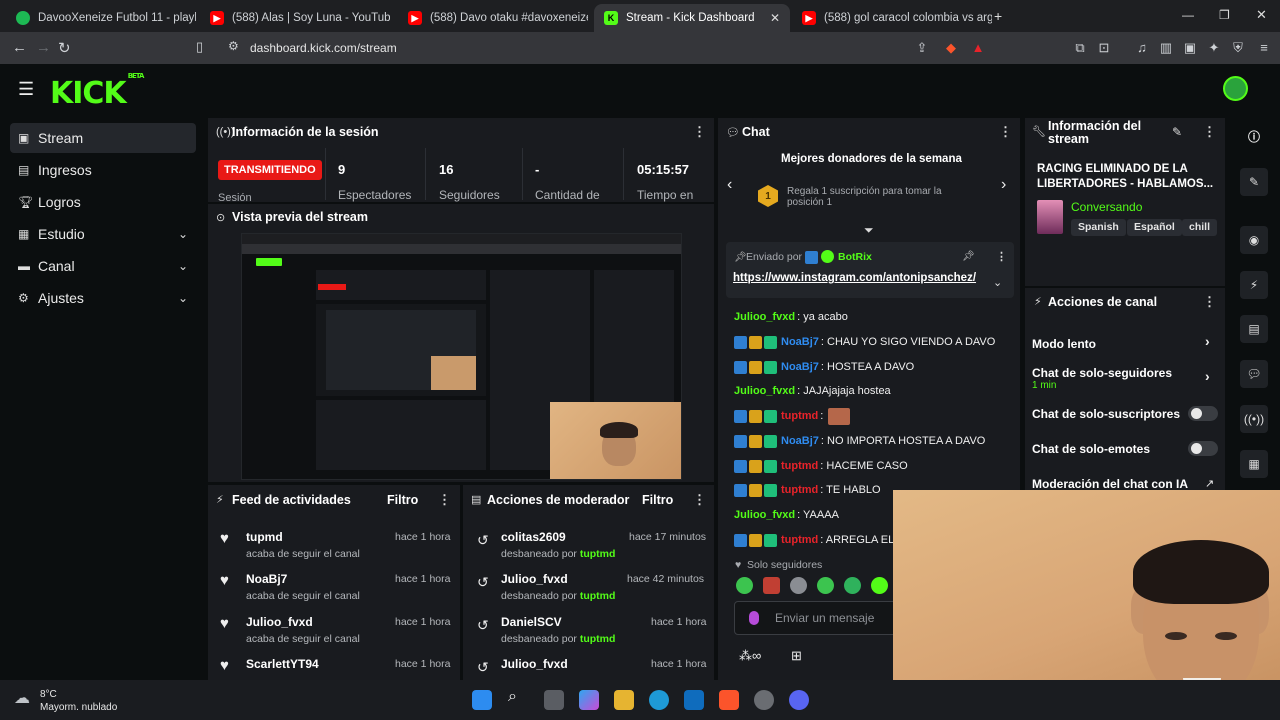 The height and width of the screenshot is (720, 1280). Describe the element at coordinates (1154, 227) in the screenshot. I see `tag-chip: Español` at that location.